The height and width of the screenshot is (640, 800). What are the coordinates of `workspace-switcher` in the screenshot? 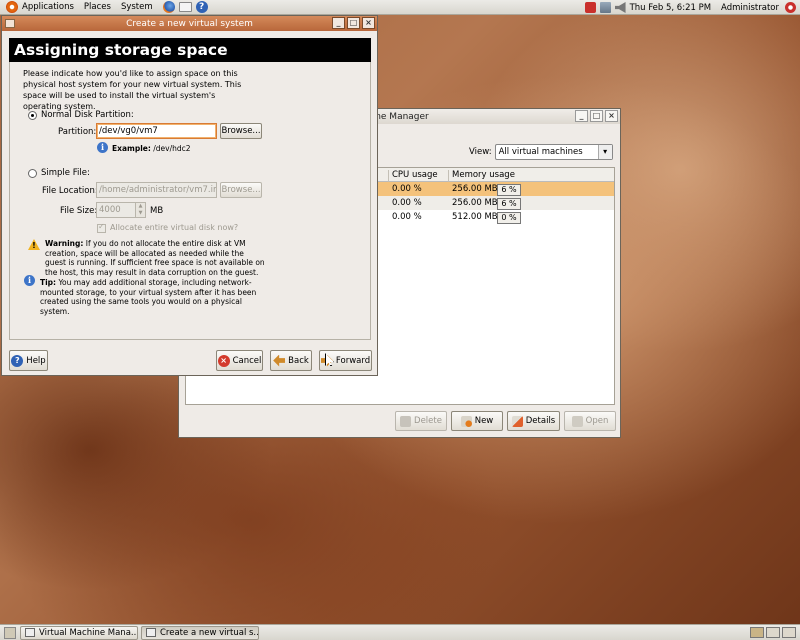 It's located at (772, 632).